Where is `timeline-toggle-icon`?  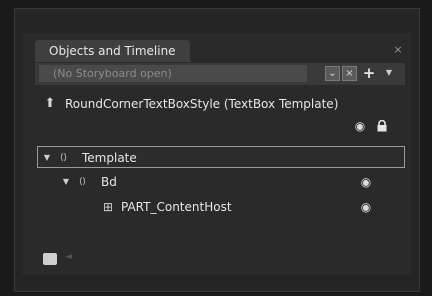 timeline-toggle-icon is located at coordinates (50, 259).